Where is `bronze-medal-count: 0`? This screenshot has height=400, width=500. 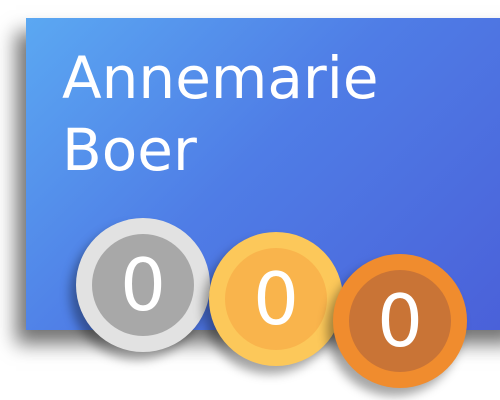
bronze-medal-count: 0 is located at coordinates (400, 321).